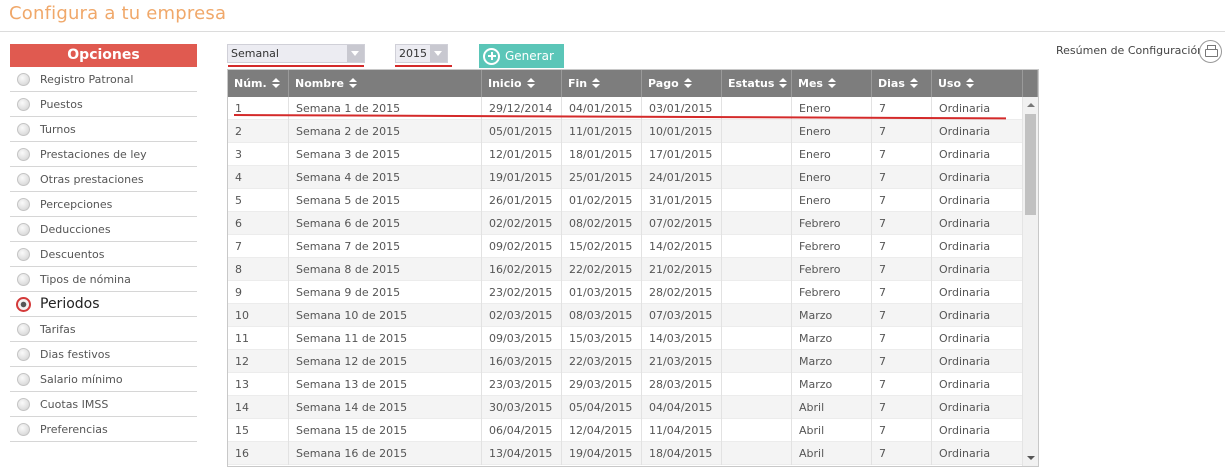 The height and width of the screenshot is (472, 1225). Describe the element at coordinates (602, 430) in the screenshot. I see `cell-fin: 12/04/2015` at that location.